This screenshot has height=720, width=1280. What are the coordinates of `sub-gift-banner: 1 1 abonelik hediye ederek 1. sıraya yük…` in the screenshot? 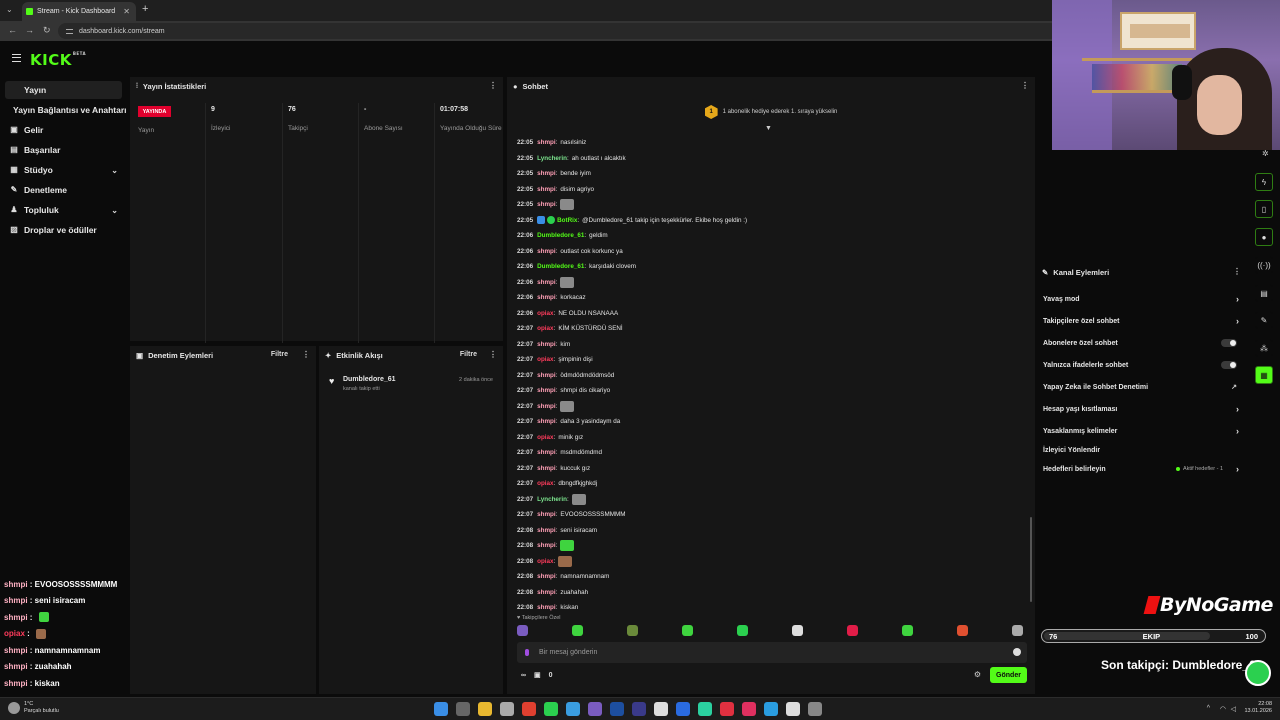 It's located at (771, 112).